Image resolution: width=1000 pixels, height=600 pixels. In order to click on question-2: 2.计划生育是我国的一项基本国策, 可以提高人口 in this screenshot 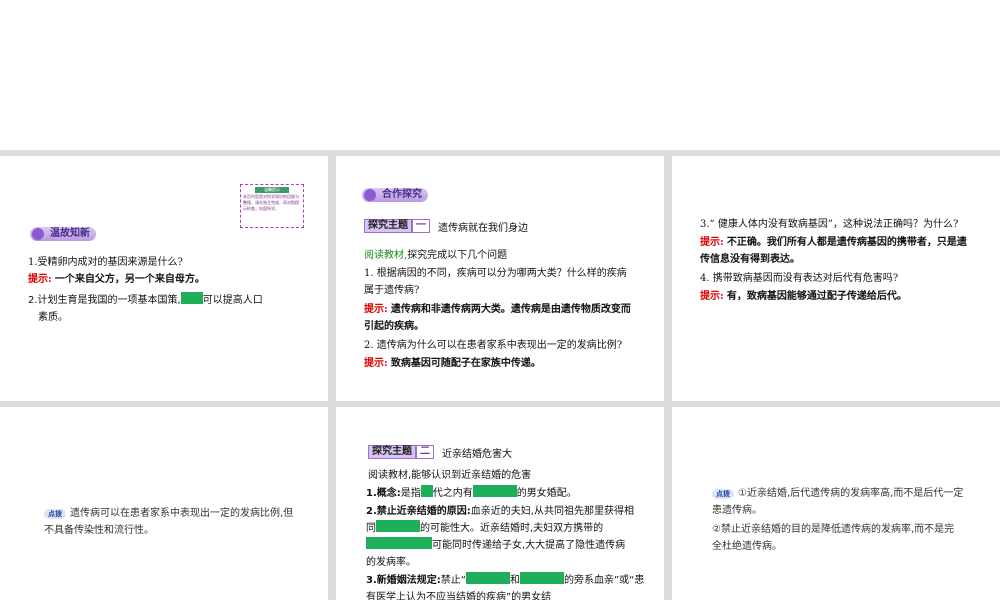, I will do `click(168, 300)`.